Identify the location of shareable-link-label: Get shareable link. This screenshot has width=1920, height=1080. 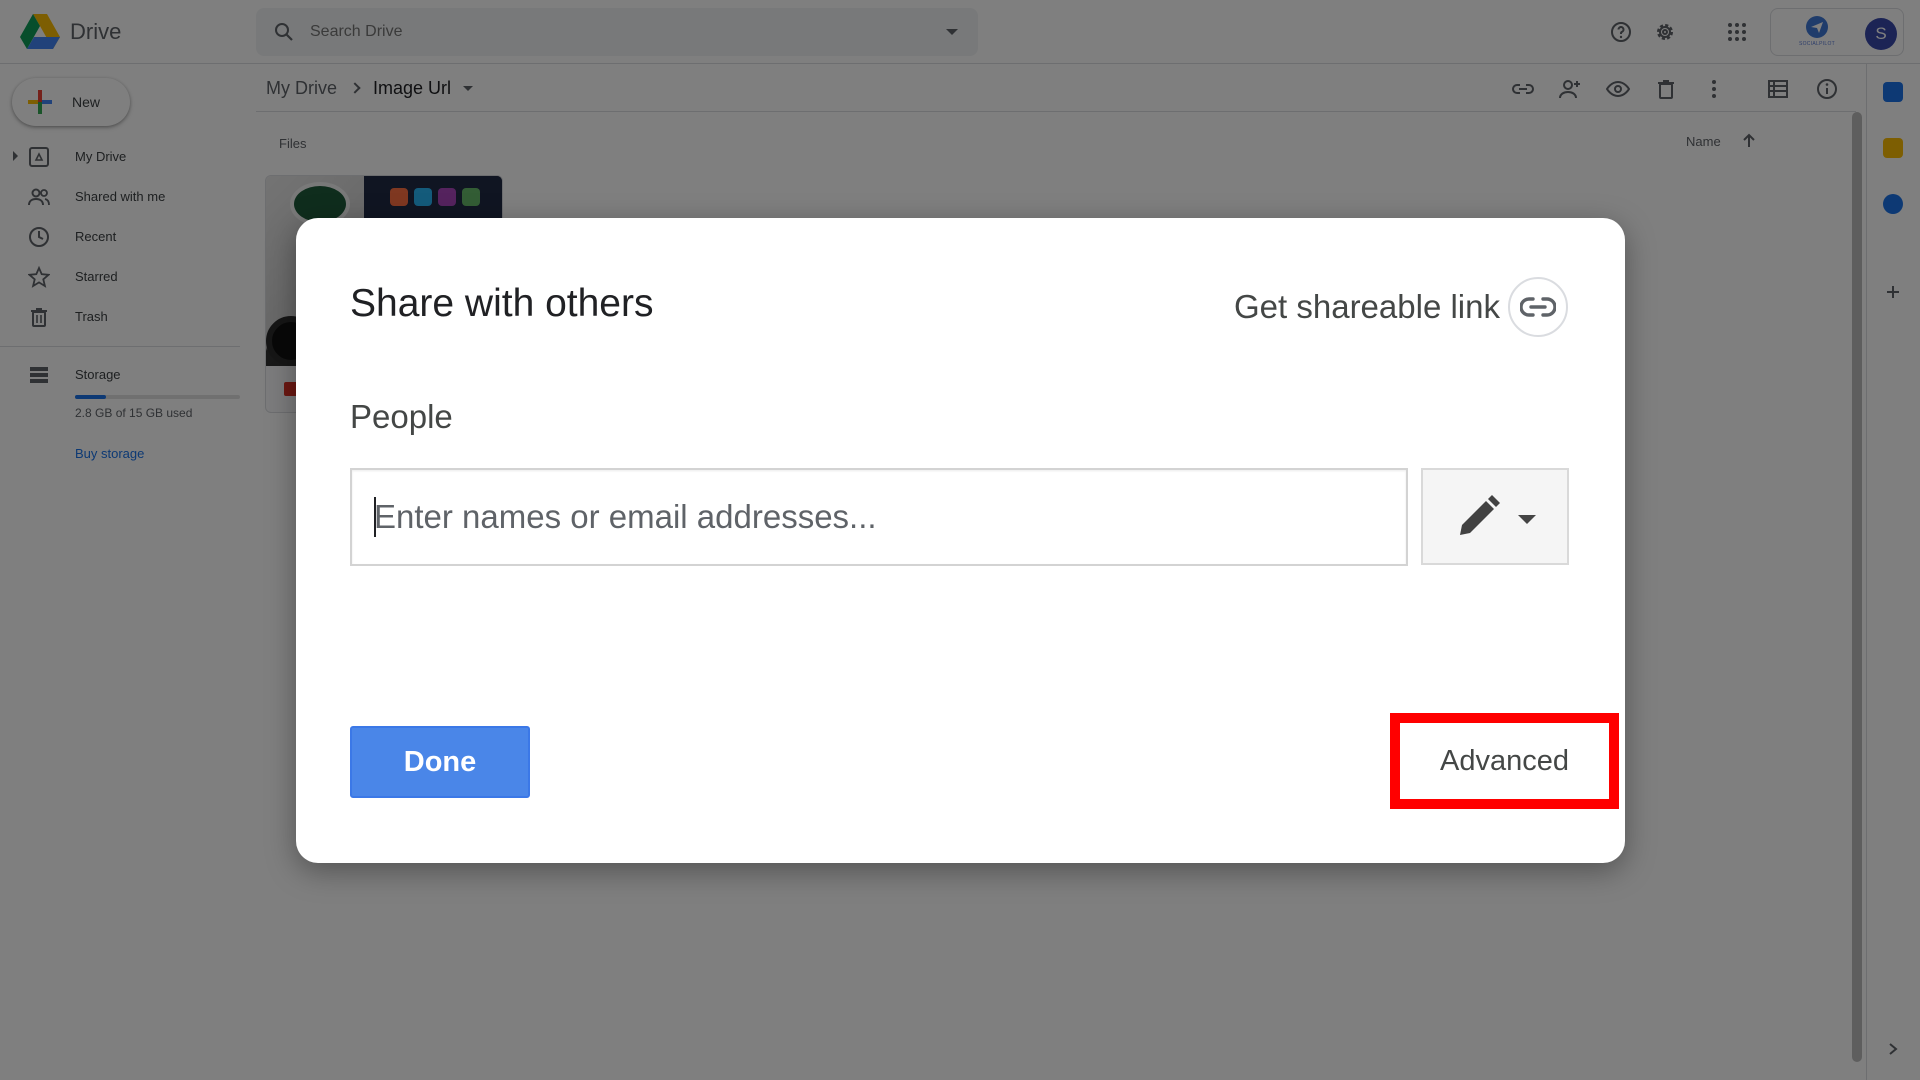
(1367, 306).